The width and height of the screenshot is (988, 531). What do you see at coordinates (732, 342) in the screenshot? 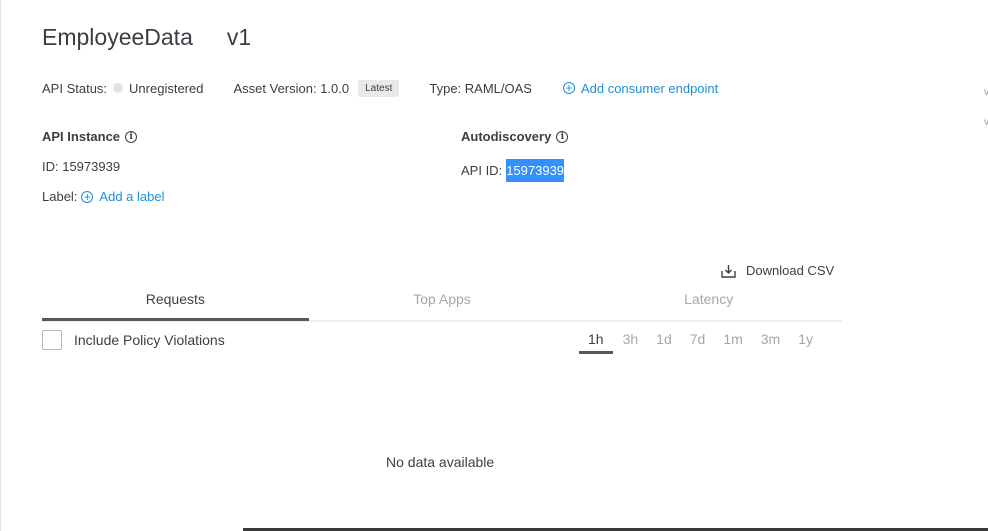
I see `range-1m: 1m` at bounding box center [732, 342].